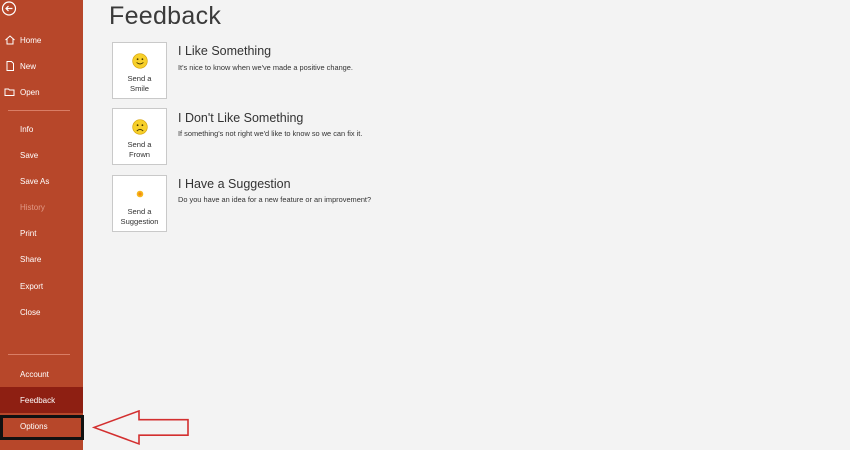  What do you see at coordinates (28, 66) in the screenshot?
I see `sidebar-item-label: New` at bounding box center [28, 66].